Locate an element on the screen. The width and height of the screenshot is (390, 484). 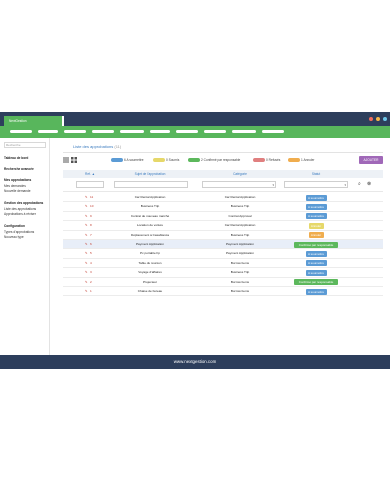
minimize-dot-icon is located at coordinates (371, 119).